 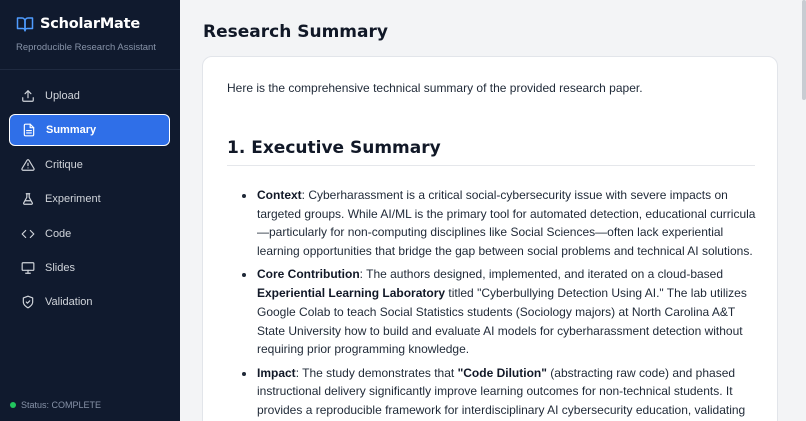 I want to click on sidebar-item-label: Upload, so click(x=62, y=96).